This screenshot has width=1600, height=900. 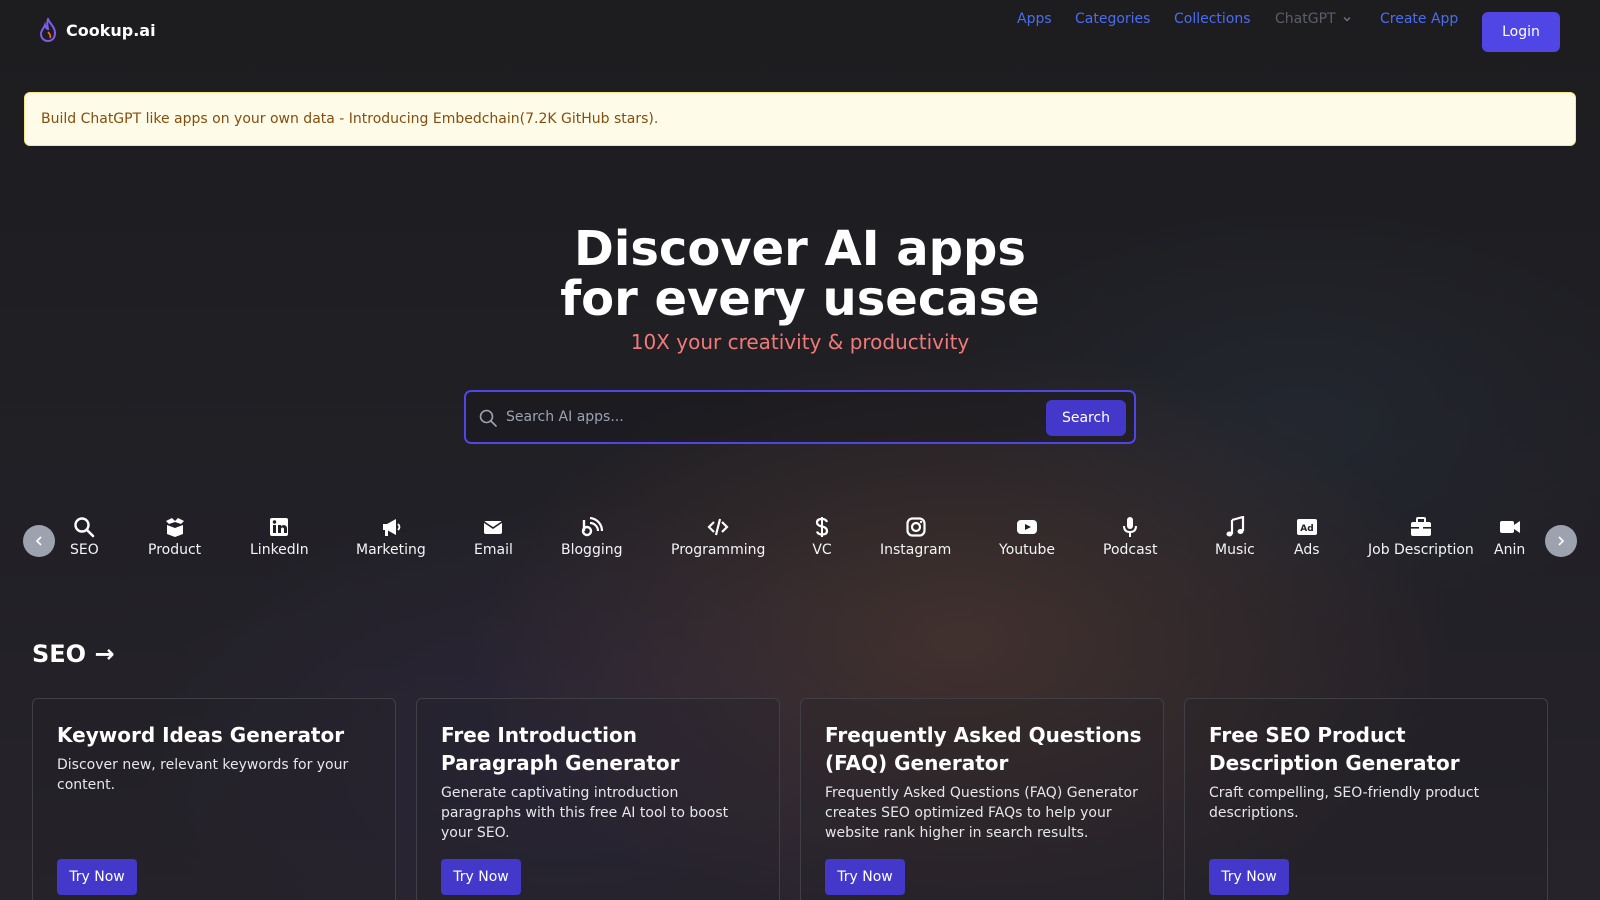 I want to click on category-programming: Programming, so click(x=718, y=537).